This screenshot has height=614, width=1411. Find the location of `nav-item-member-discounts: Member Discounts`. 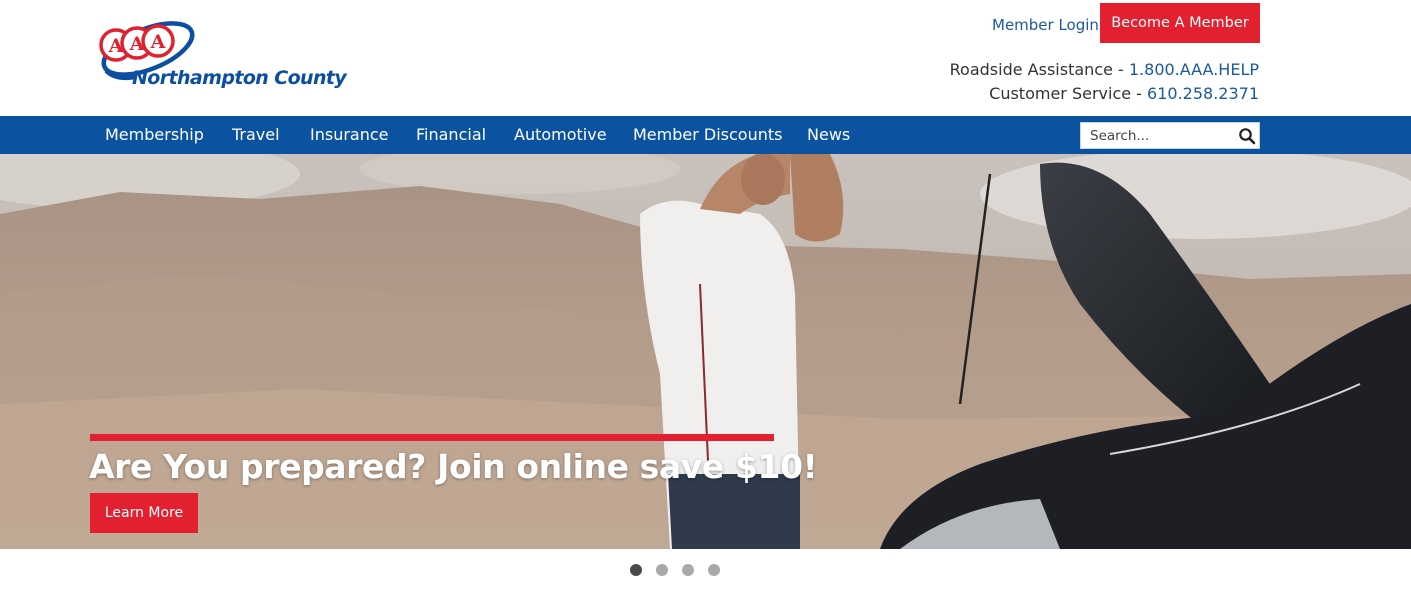

nav-item-member-discounts: Member Discounts is located at coordinates (707, 135).